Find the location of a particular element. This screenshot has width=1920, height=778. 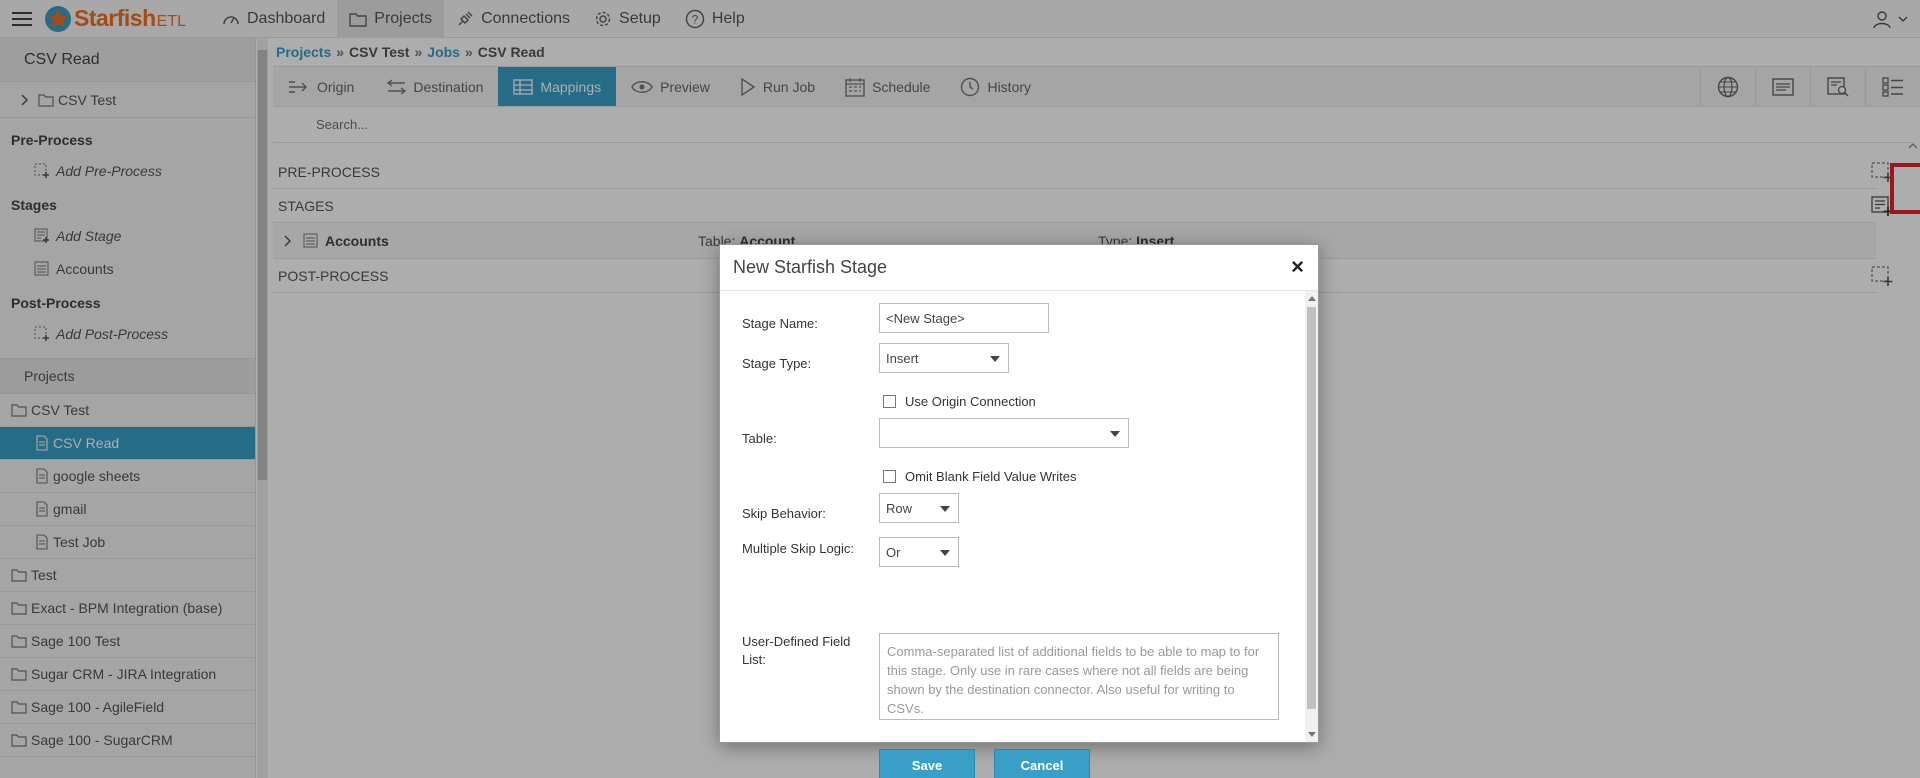

multiple-skip-logic-select: Or is located at coordinates (919, 552).